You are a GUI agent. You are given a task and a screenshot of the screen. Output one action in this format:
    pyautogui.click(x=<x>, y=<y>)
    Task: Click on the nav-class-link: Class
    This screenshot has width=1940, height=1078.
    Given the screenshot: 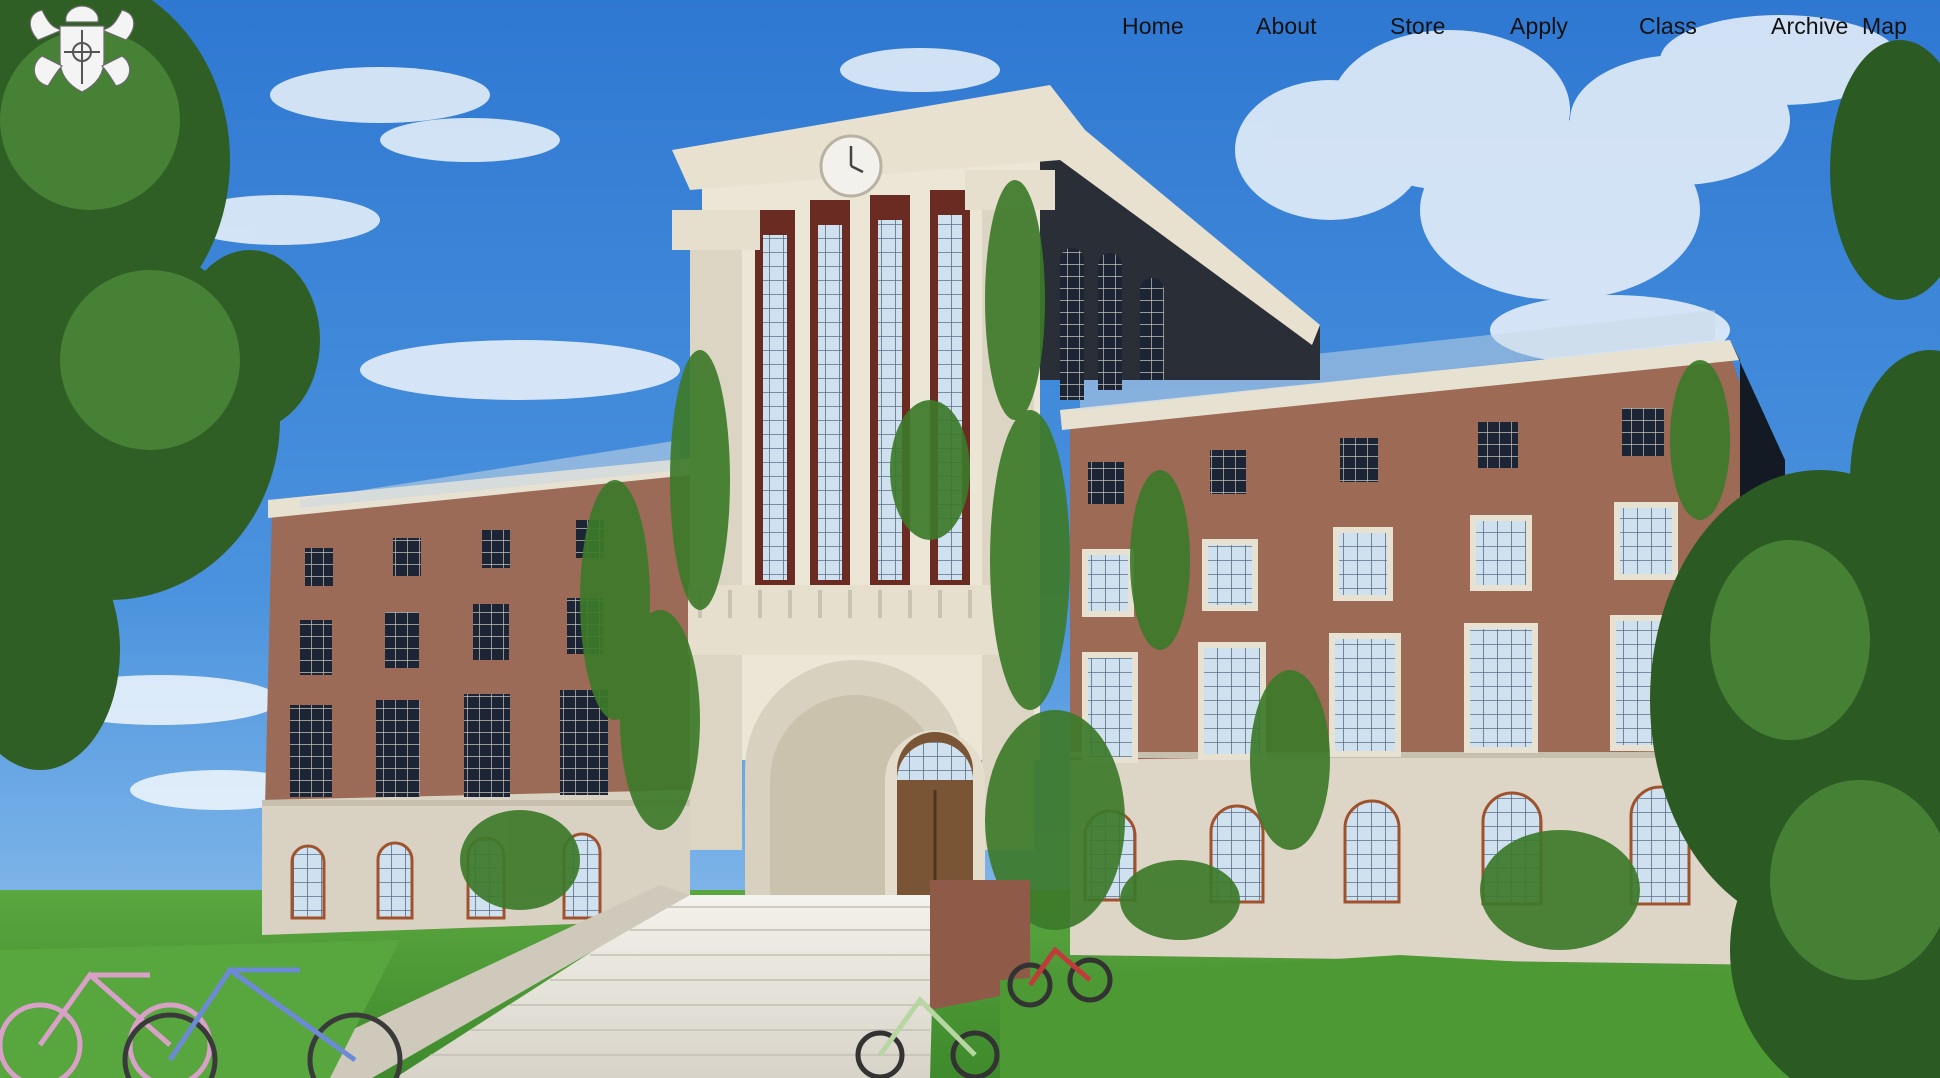 What is the action you would take?
    pyautogui.click(x=1668, y=26)
    